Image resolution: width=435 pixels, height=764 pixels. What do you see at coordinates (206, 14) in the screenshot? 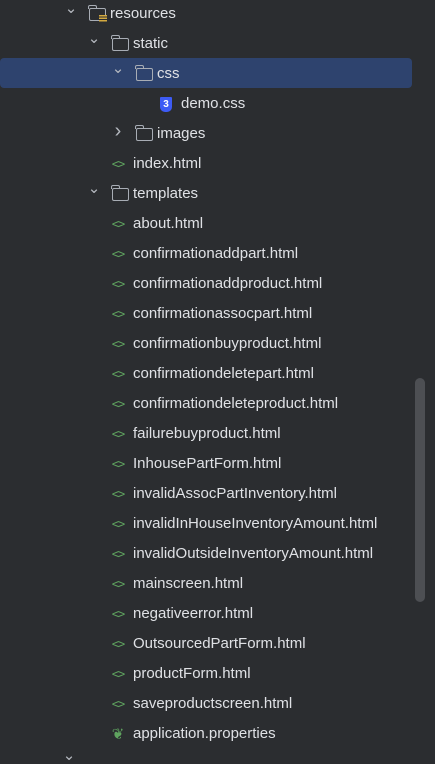
I see `tree-item: ⌄ resources` at bounding box center [206, 14].